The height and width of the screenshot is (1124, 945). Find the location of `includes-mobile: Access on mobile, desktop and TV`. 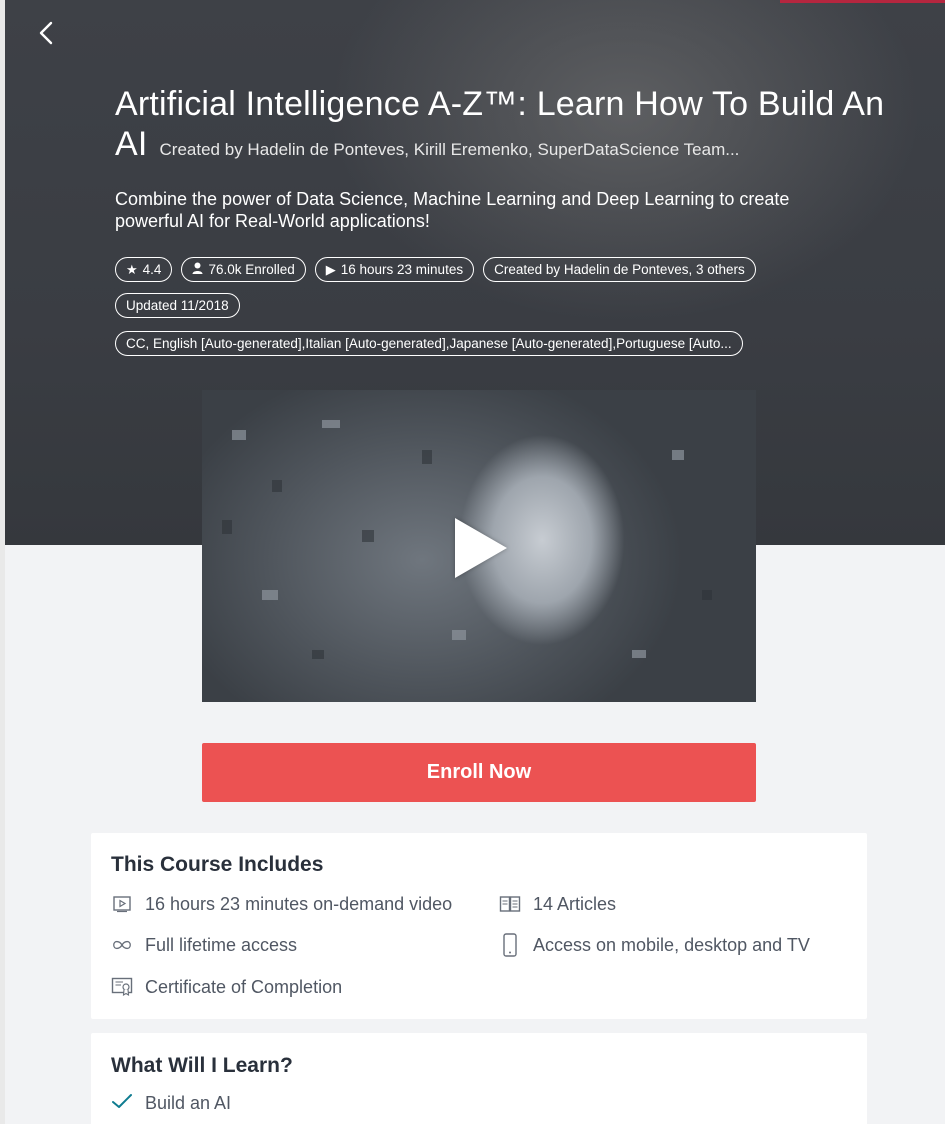

includes-mobile: Access on mobile, desktop and TV is located at coordinates (654, 945).